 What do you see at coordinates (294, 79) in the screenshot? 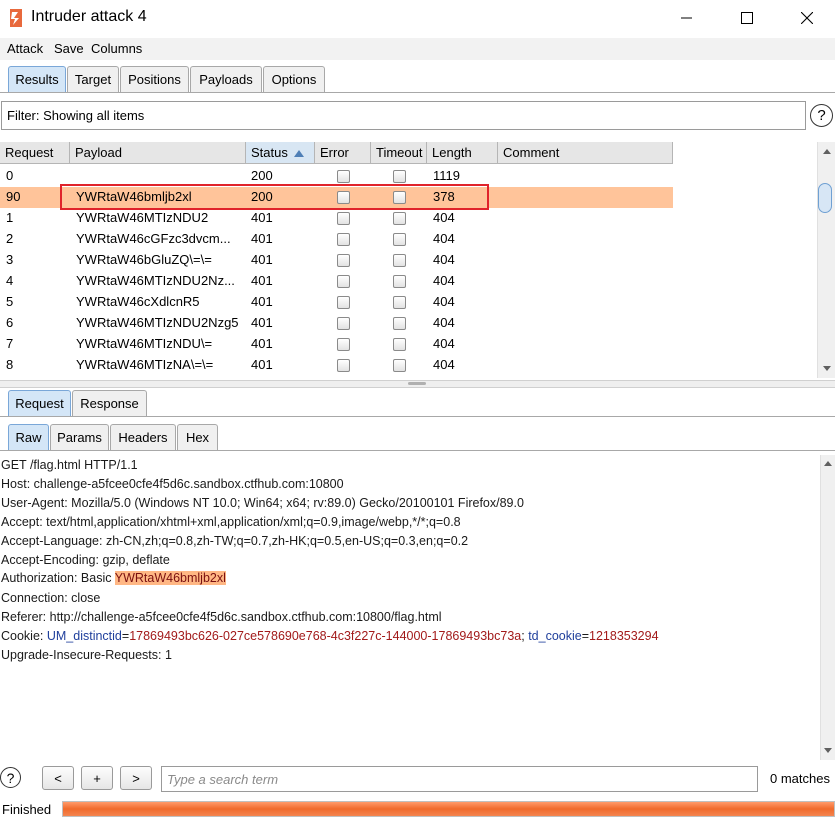
I see `tab-options: Options` at bounding box center [294, 79].